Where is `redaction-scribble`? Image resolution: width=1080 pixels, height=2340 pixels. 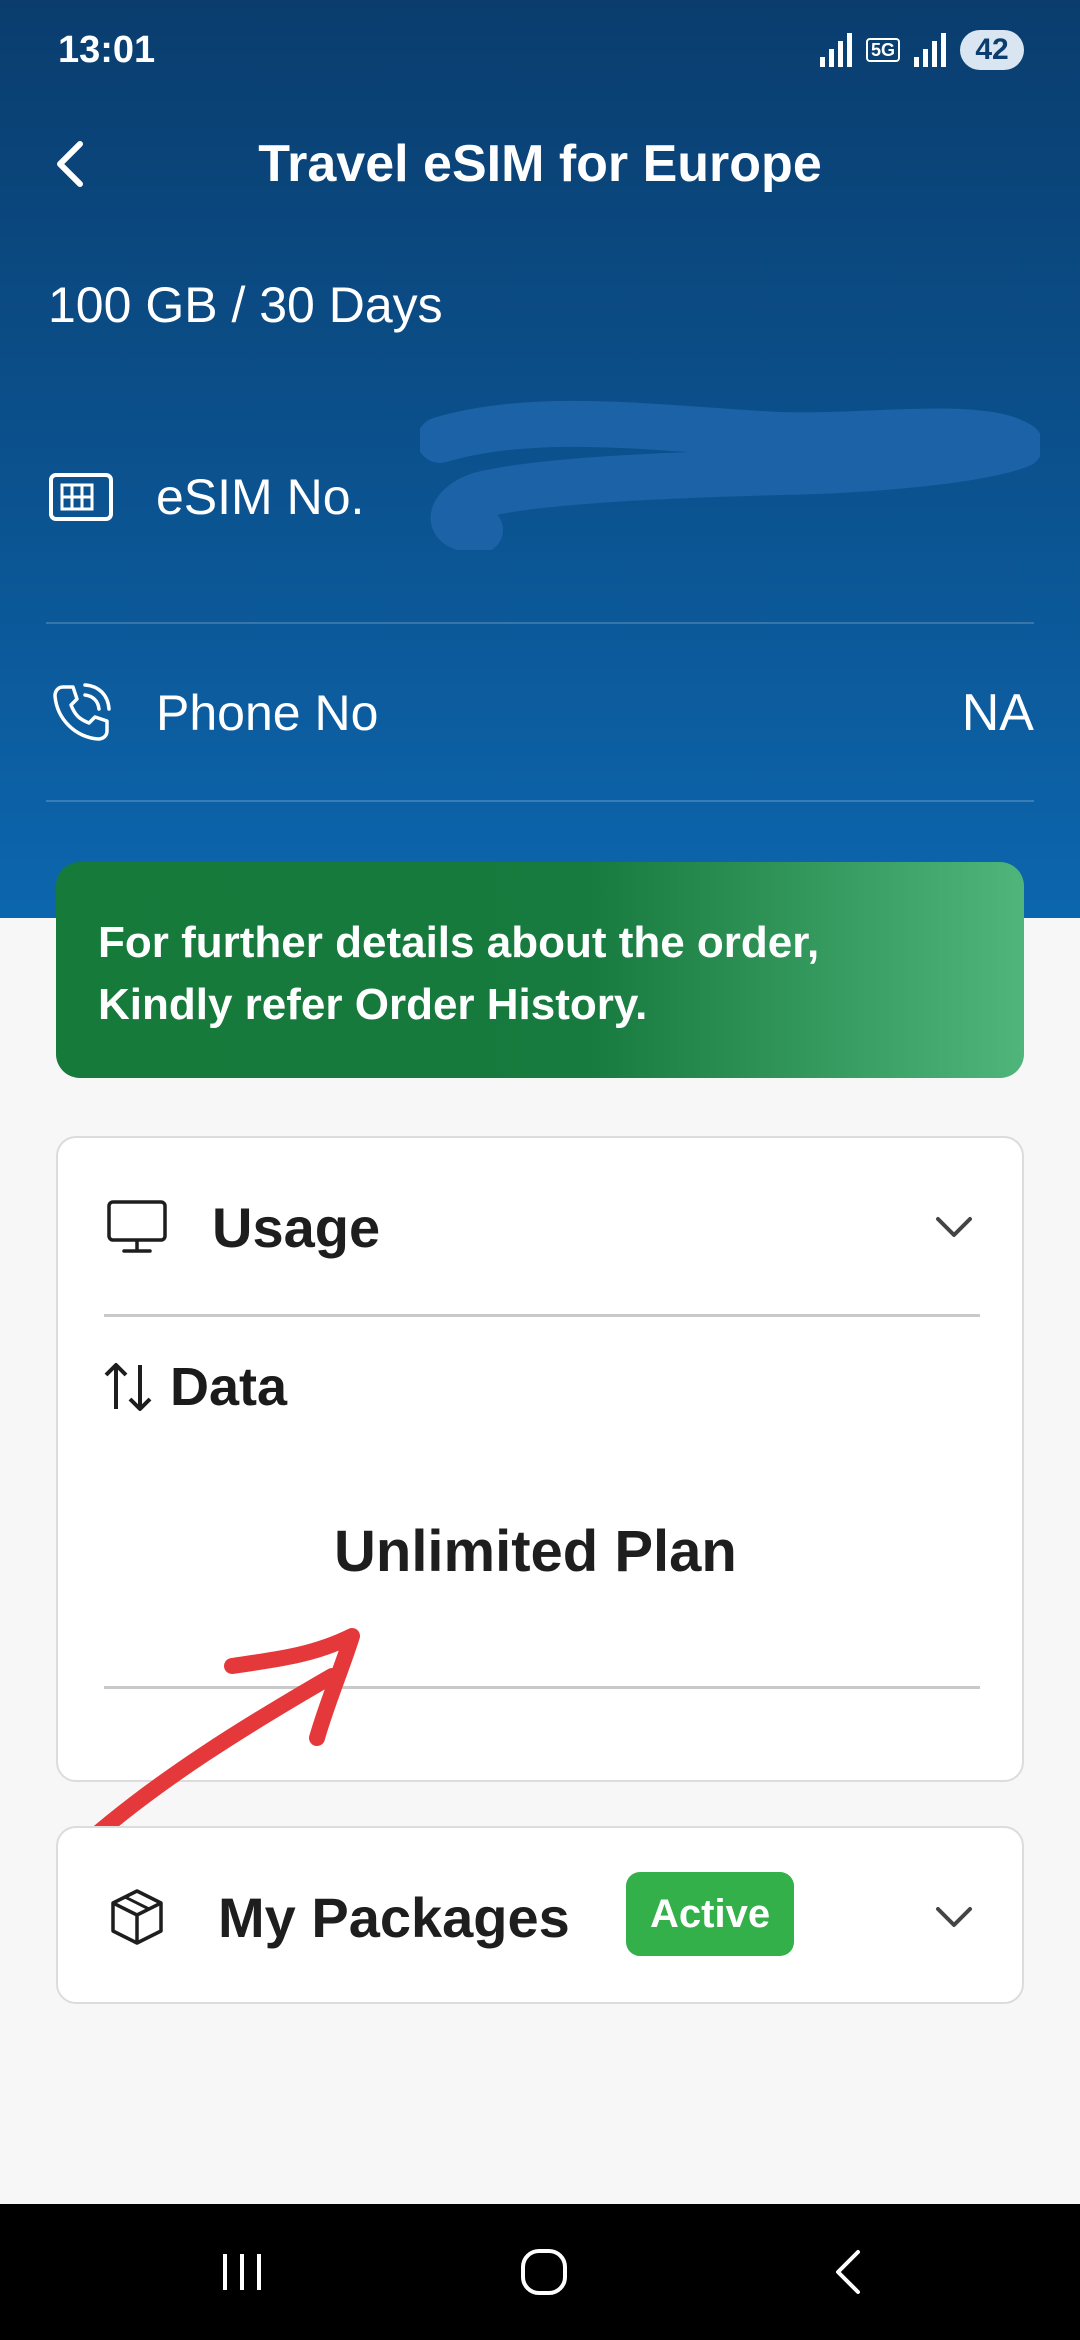 redaction-scribble is located at coordinates (730, 475).